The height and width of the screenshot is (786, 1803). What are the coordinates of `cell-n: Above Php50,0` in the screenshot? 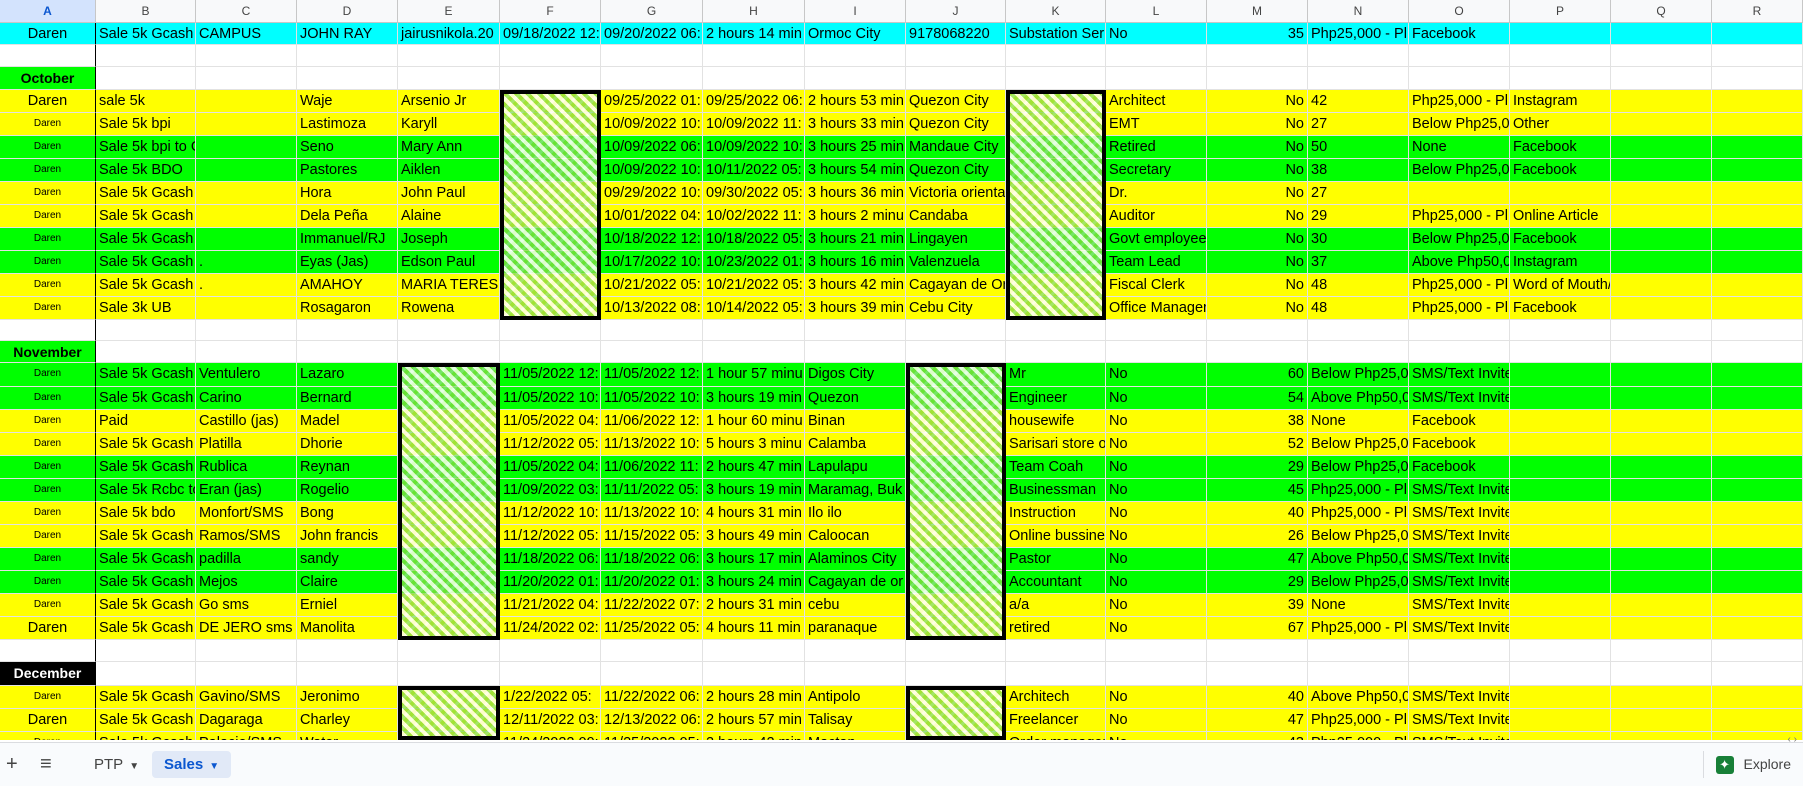 It's located at (1358, 398).